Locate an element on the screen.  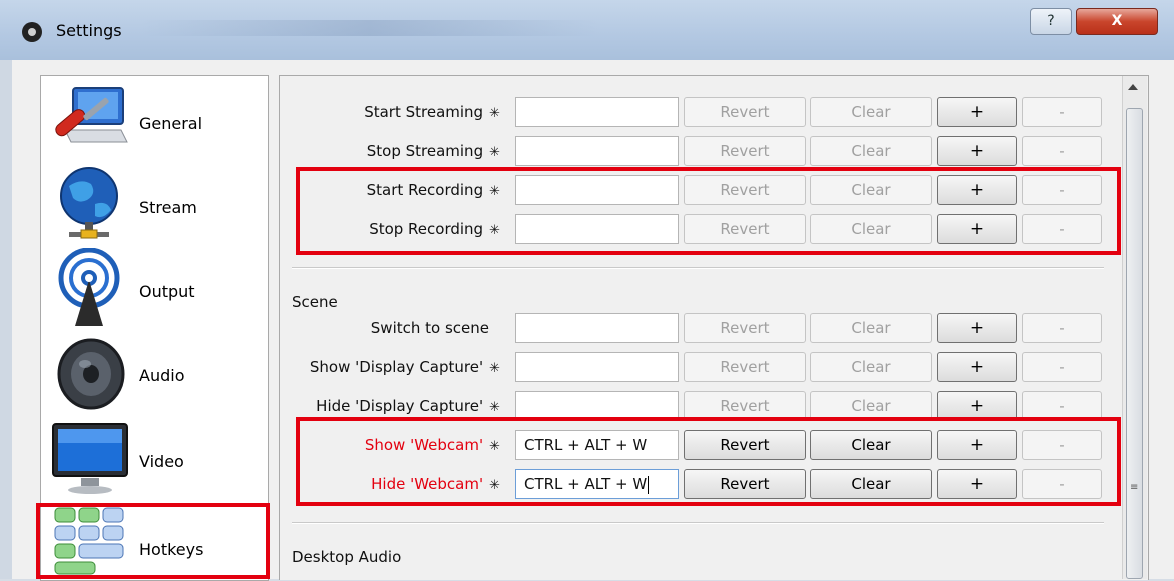
hotkey-row-start-streaming: Start Streaming ✳ Revert Clear + - is located at coordinates (700, 112).